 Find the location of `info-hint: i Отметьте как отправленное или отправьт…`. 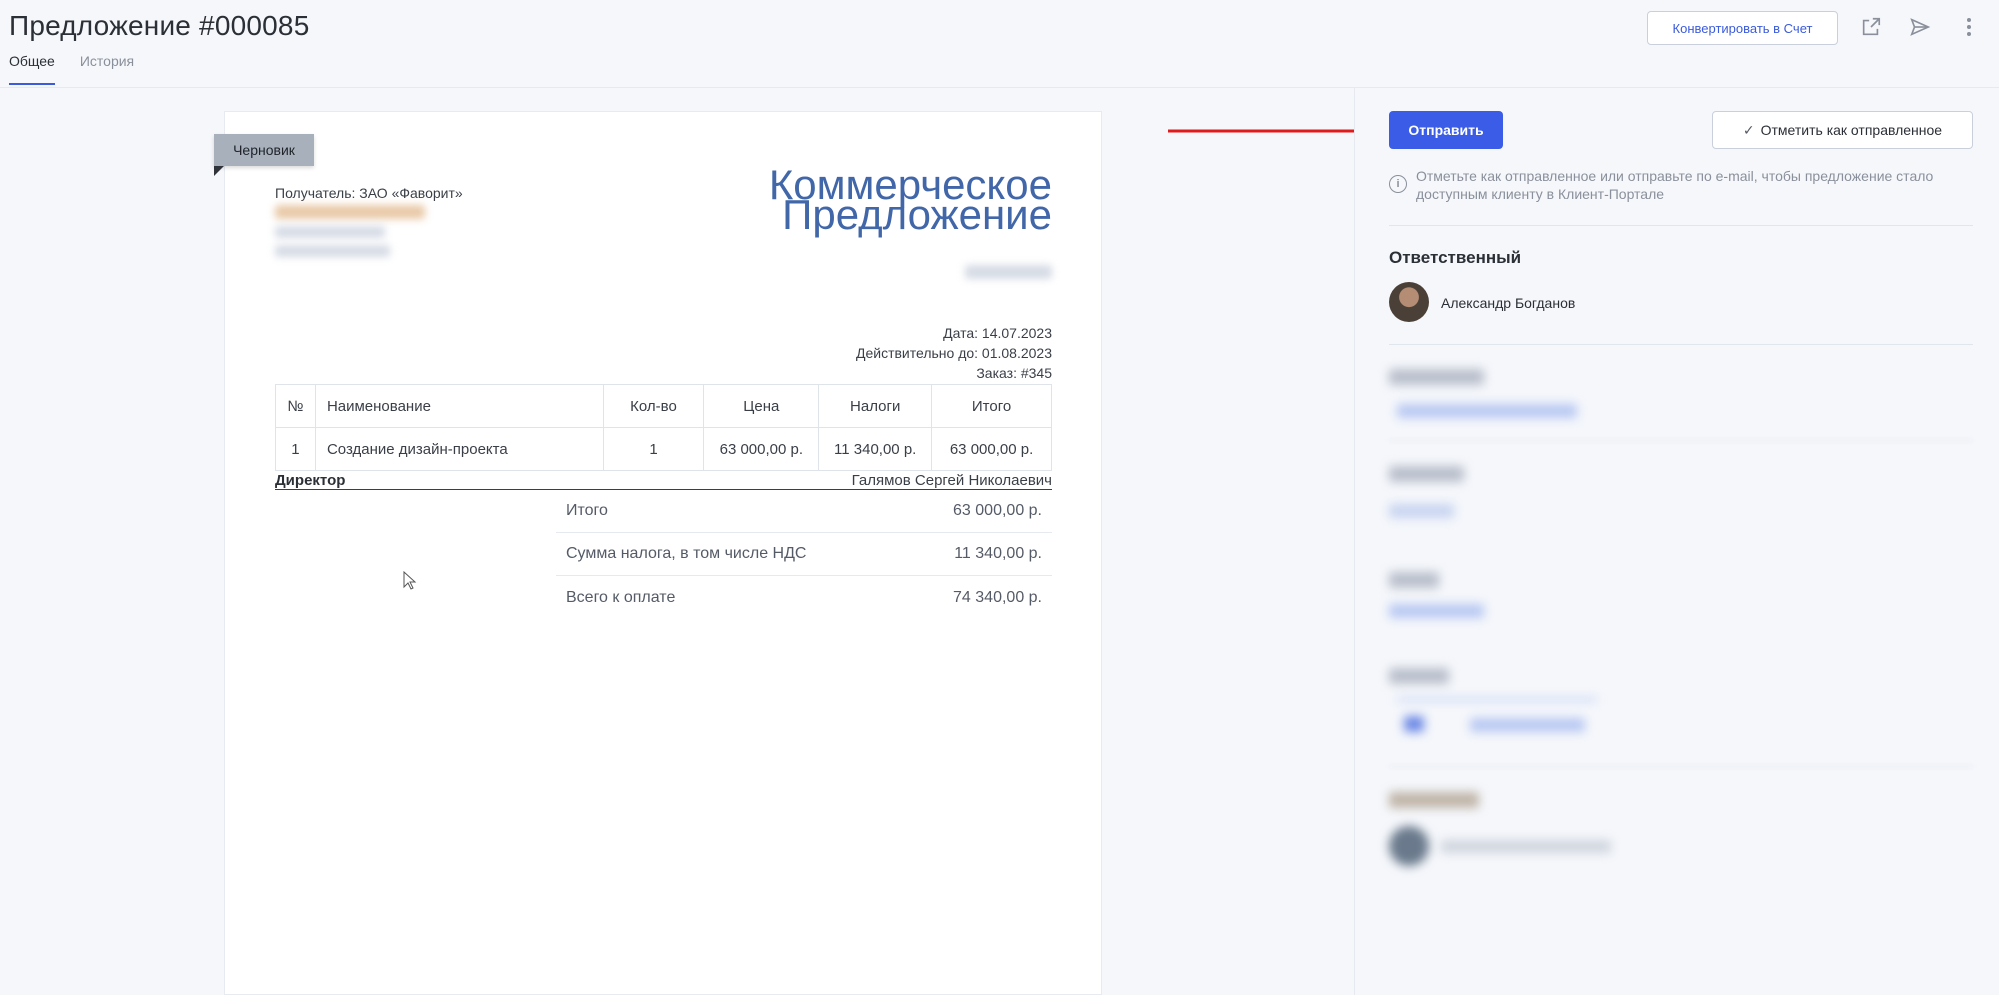

info-hint: i Отметьте как отправленное или отправьт… is located at coordinates (1681, 185).